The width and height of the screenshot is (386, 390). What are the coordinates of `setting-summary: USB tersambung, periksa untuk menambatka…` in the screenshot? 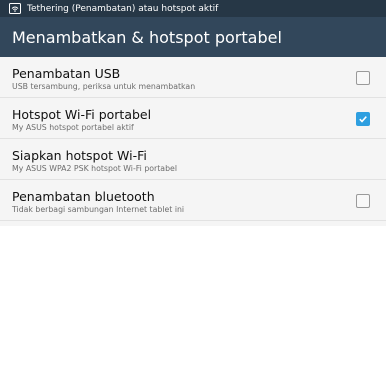 It's located at (104, 86).